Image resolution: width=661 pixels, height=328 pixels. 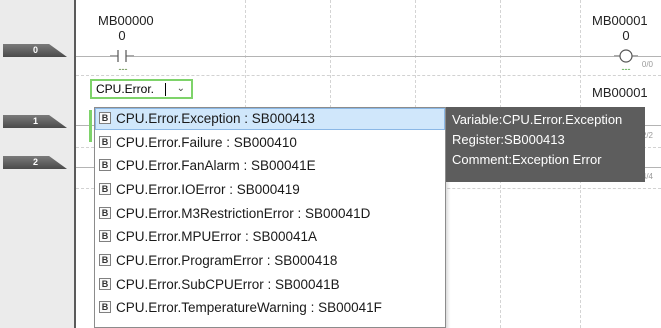 What do you see at coordinates (249, 307) in the screenshot?
I see `autocomplete-item-label: CPU.Error.TemperatureWarning : SB00041F` at bounding box center [249, 307].